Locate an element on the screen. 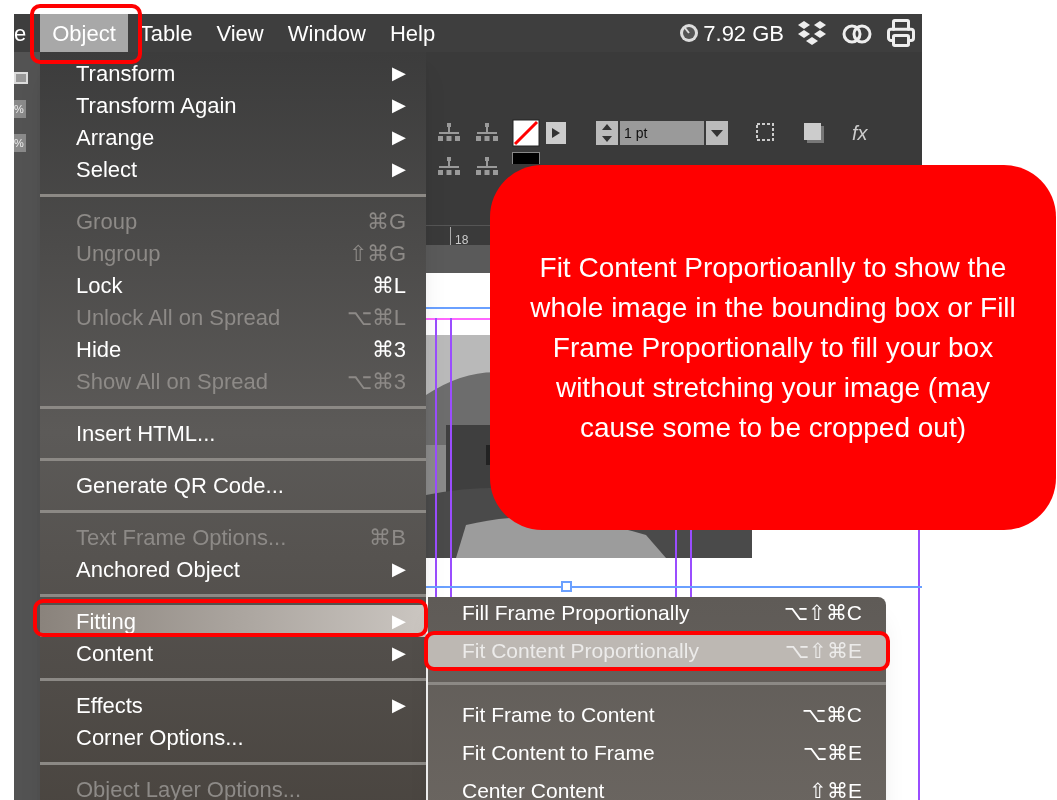  menu-item: Select ▶ is located at coordinates (233, 169).